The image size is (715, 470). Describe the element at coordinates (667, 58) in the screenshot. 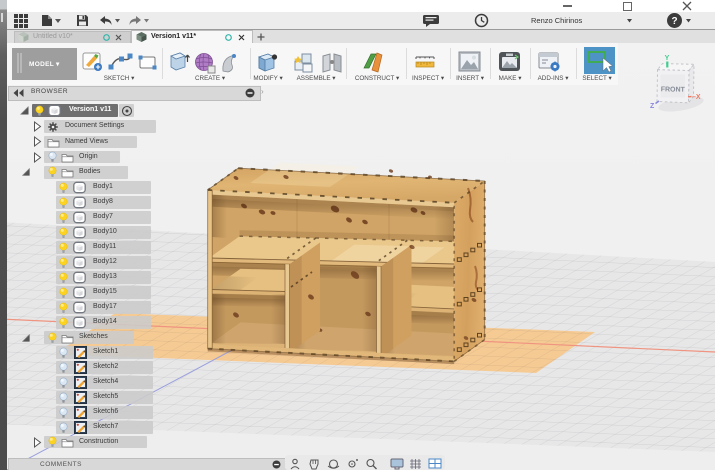

I see `svg-text: Y` at that location.